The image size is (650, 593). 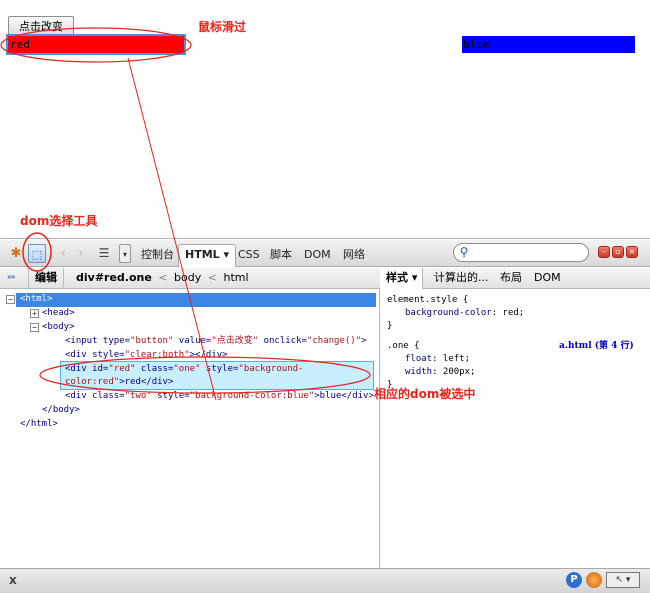 I want to click on status-bar: x P ↖ ▾, so click(x=325, y=580).